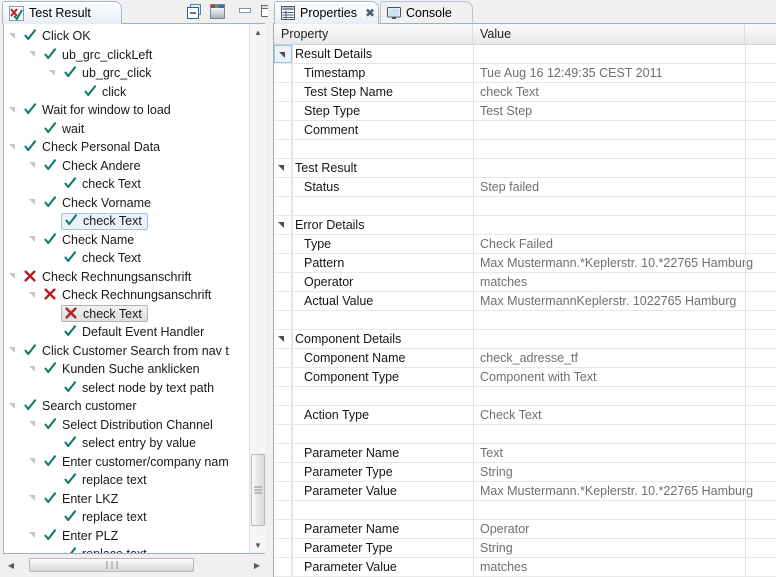 The height and width of the screenshot is (577, 776). What do you see at coordinates (11, 565) in the screenshot?
I see `tree-scroll-left-arrow: ◀` at bounding box center [11, 565].